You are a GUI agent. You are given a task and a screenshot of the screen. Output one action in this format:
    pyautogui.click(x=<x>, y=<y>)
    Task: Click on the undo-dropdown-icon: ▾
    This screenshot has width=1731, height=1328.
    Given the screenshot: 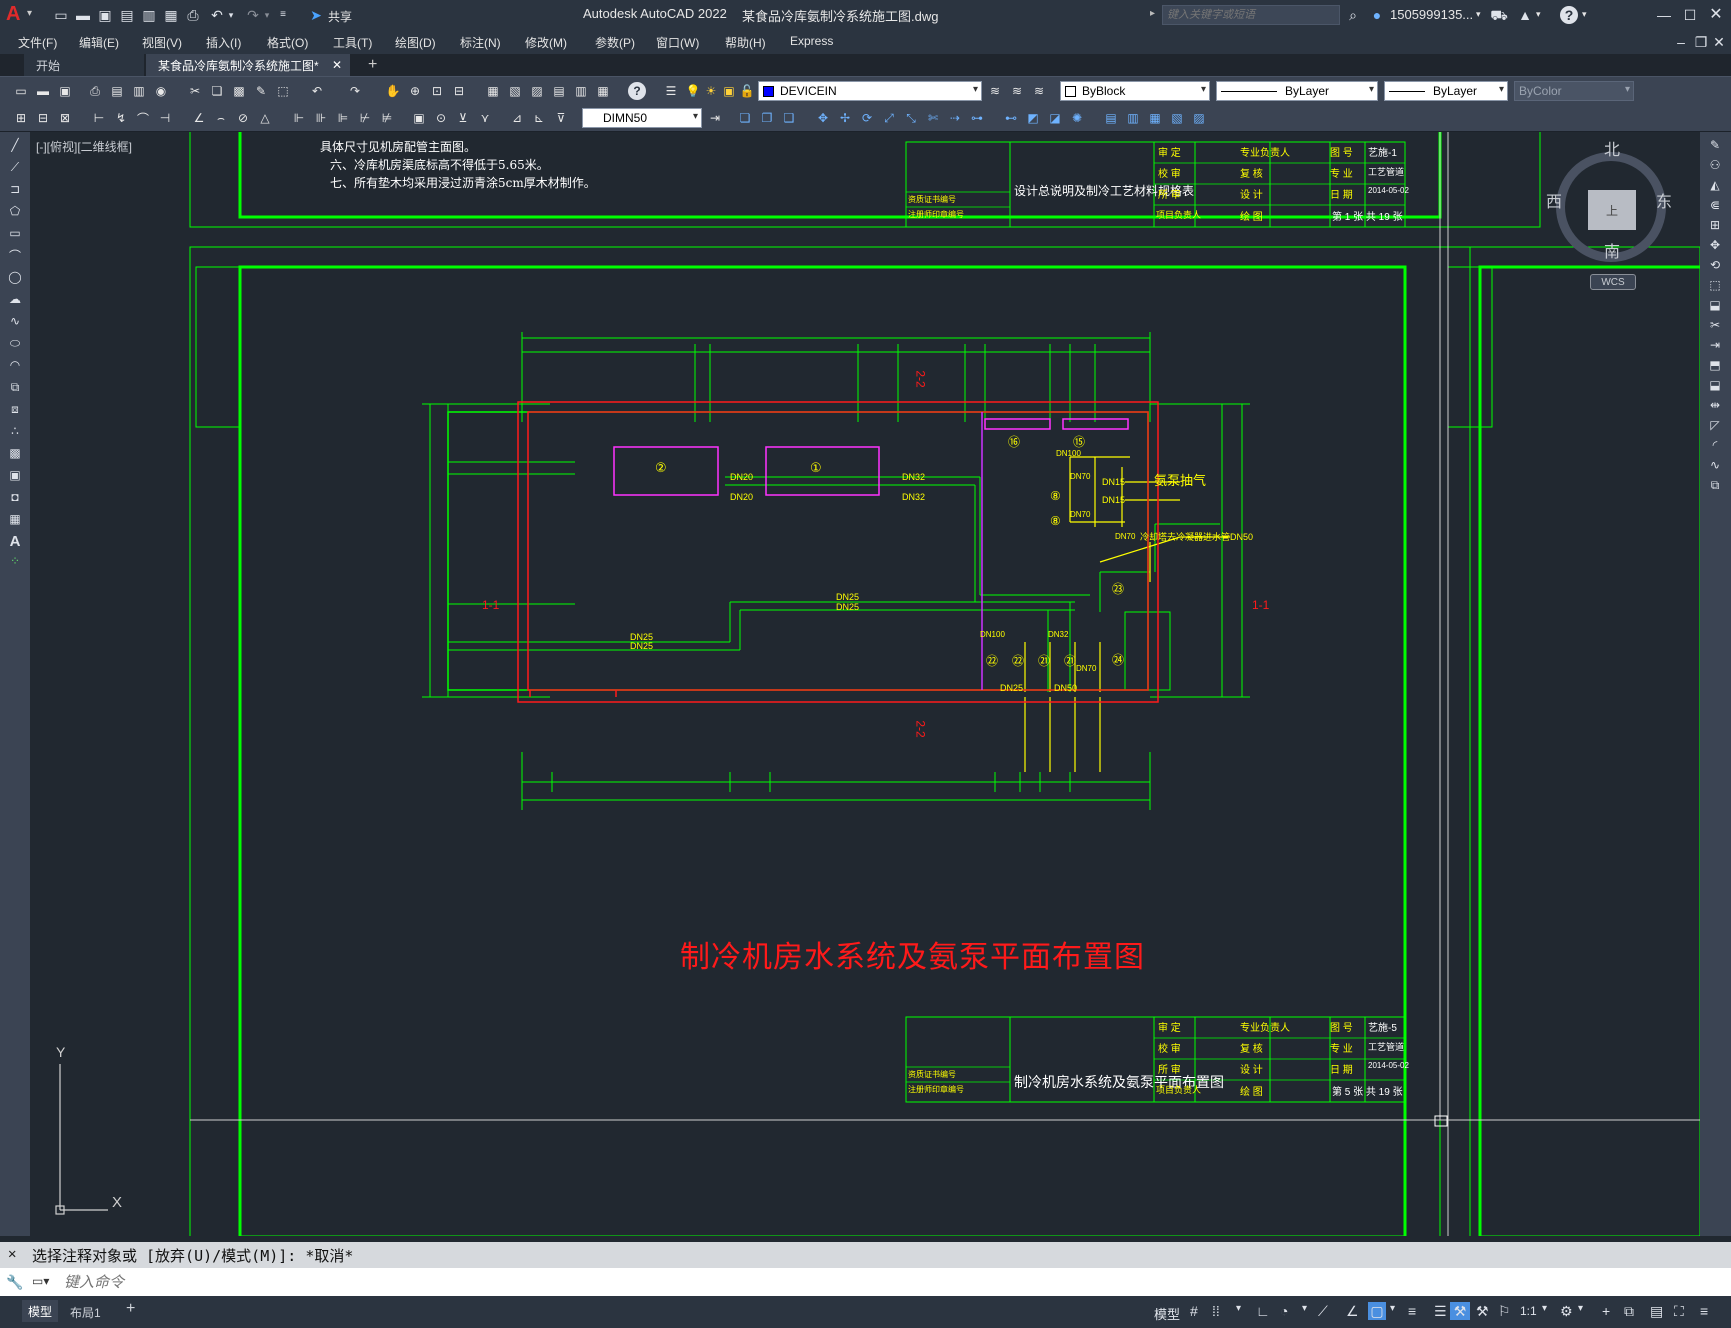 What is the action you would take?
    pyautogui.click(x=231, y=15)
    